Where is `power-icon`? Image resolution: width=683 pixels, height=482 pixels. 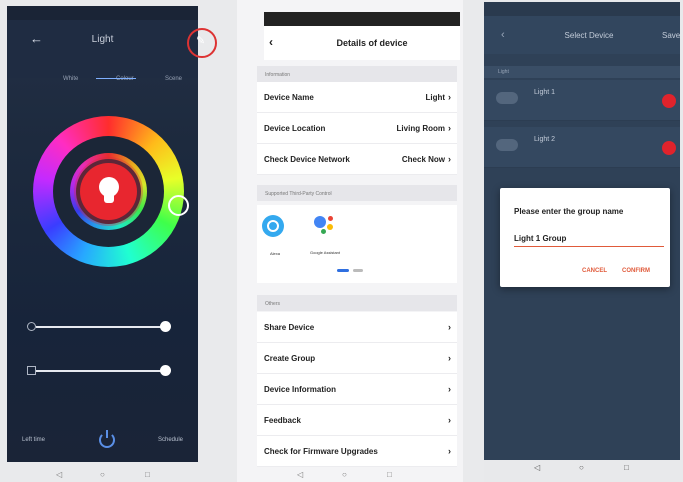 power-icon is located at coordinates (107, 439).